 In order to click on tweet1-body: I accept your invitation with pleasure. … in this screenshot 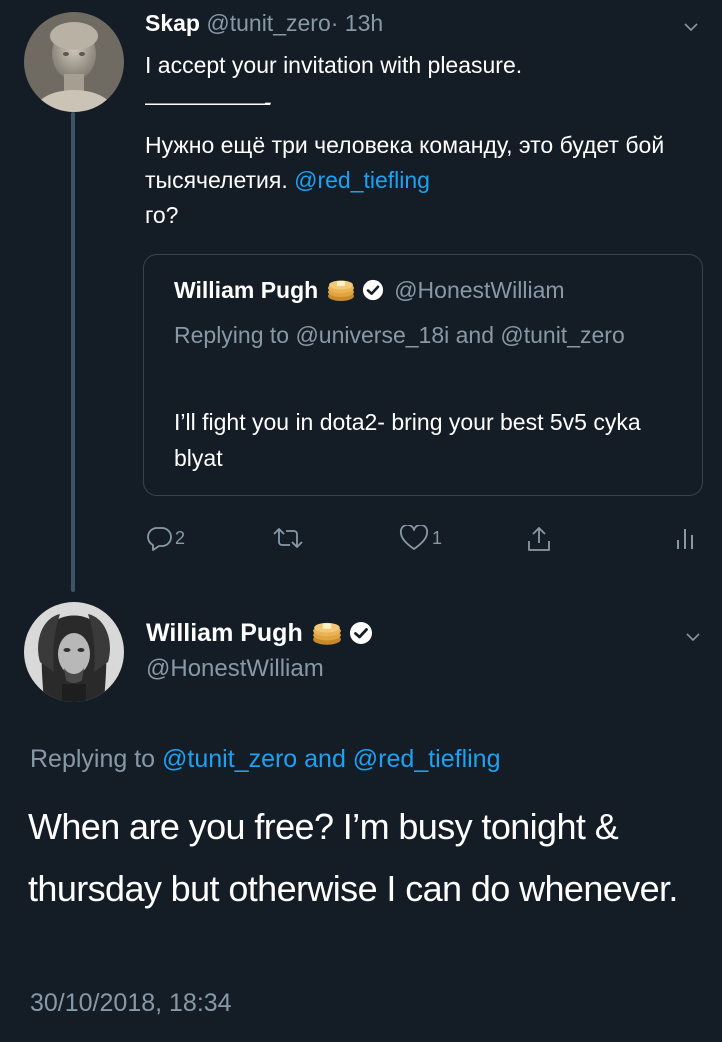, I will do `click(425, 140)`.